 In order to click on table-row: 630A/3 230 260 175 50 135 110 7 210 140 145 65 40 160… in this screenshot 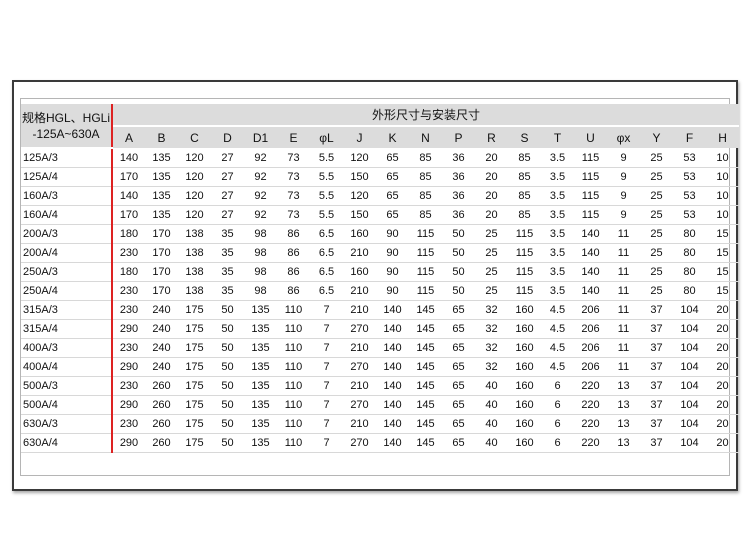, I will do `click(380, 424)`.